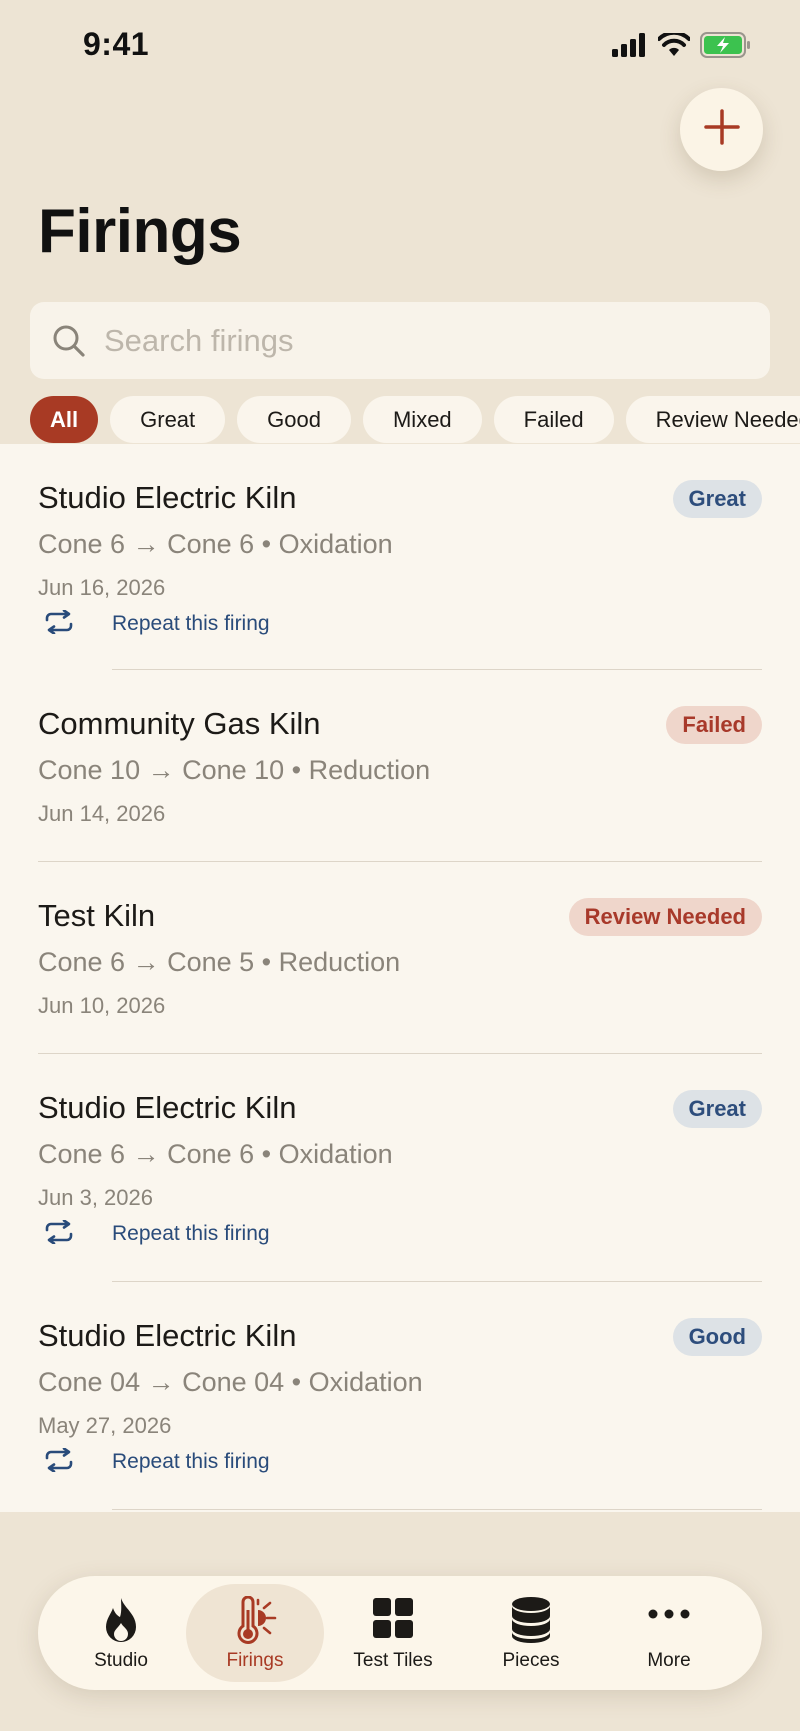 The height and width of the screenshot is (1731, 800). Describe the element at coordinates (121, 1660) in the screenshot. I see `tab-label: Studio` at that location.